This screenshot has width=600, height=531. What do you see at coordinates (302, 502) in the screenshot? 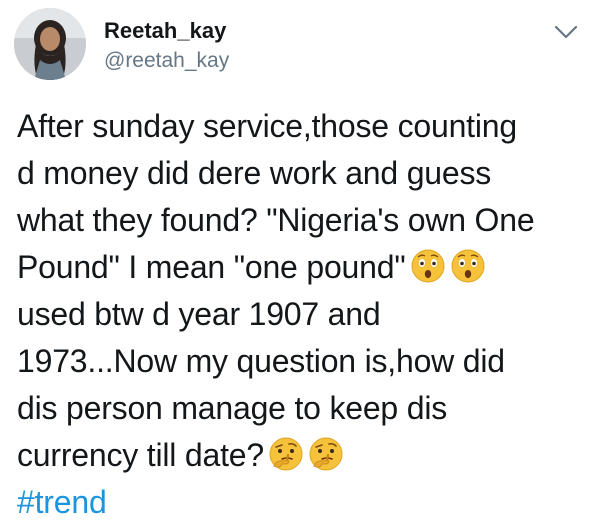
I see `hashtag-link: #trend` at bounding box center [302, 502].